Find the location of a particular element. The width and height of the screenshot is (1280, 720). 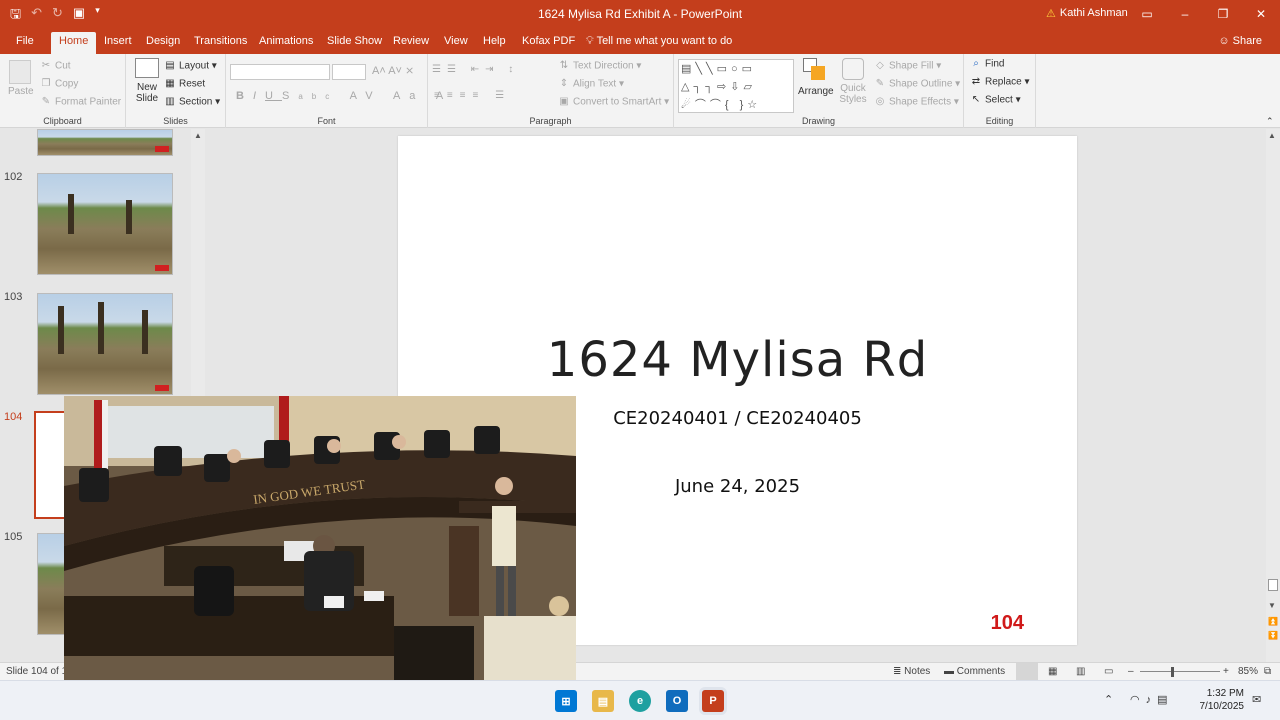

new-slide-label-2: Slide is located at coordinates (147, 98).